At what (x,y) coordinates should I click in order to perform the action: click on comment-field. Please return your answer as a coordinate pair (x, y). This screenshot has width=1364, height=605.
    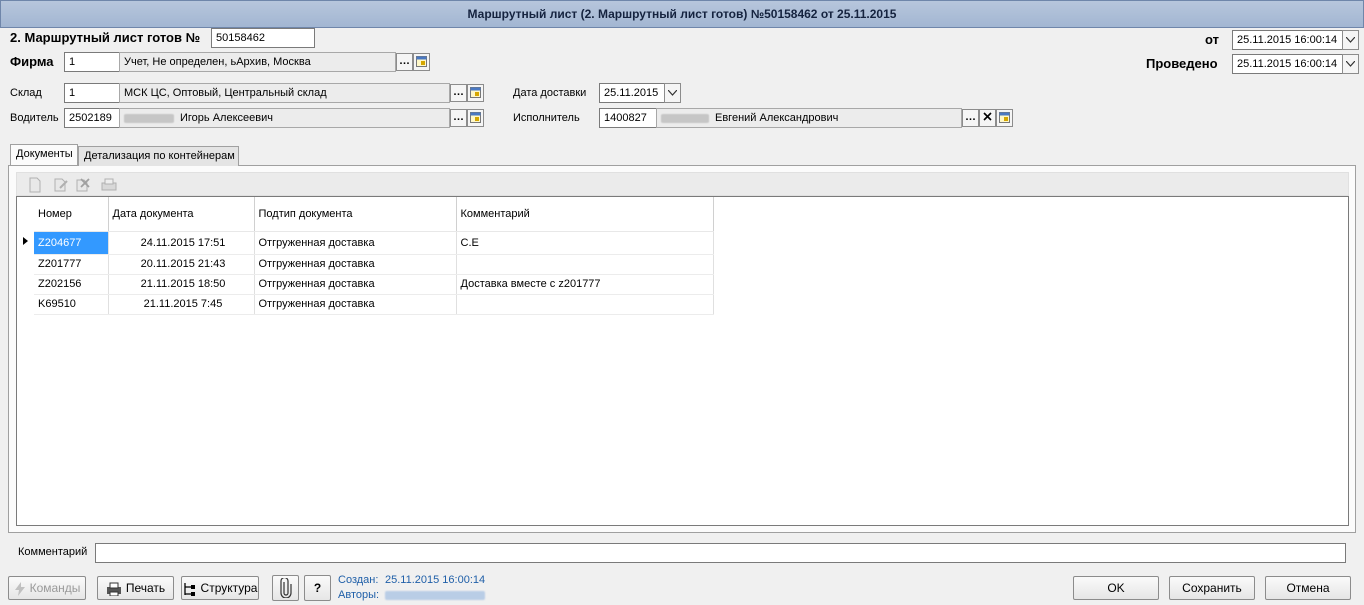
    Looking at the image, I should click on (720, 553).